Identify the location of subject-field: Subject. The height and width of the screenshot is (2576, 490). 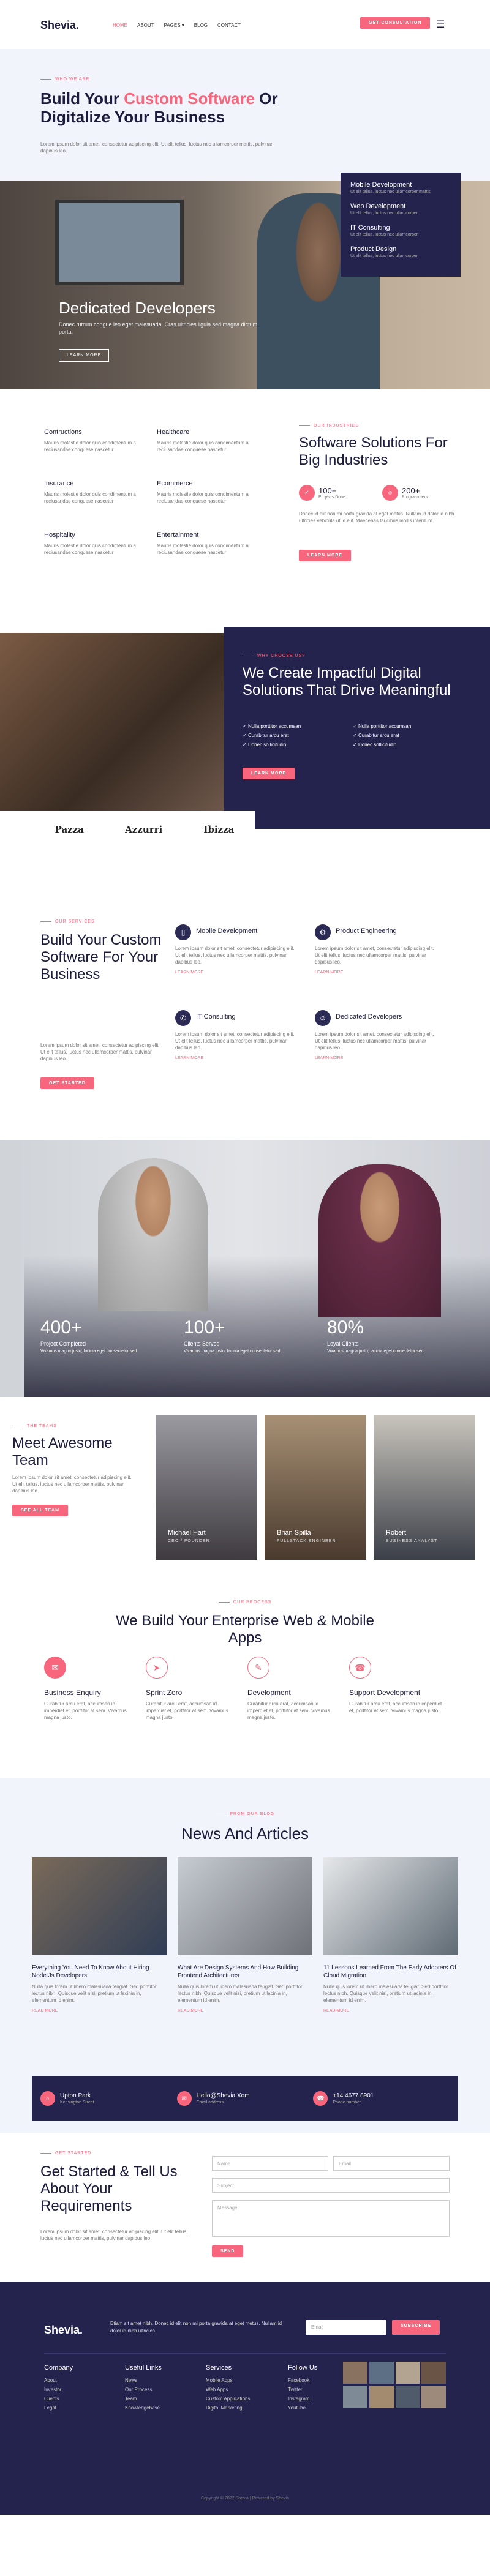
(331, 2186).